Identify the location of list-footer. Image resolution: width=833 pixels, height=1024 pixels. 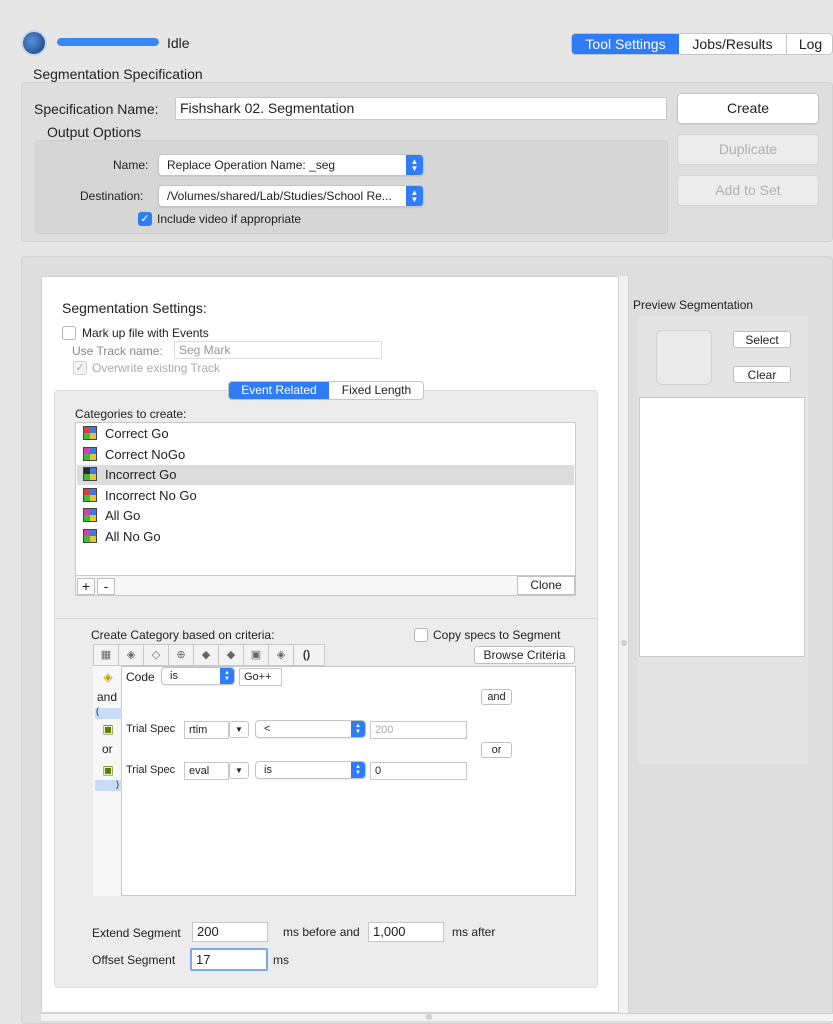
(325, 585).